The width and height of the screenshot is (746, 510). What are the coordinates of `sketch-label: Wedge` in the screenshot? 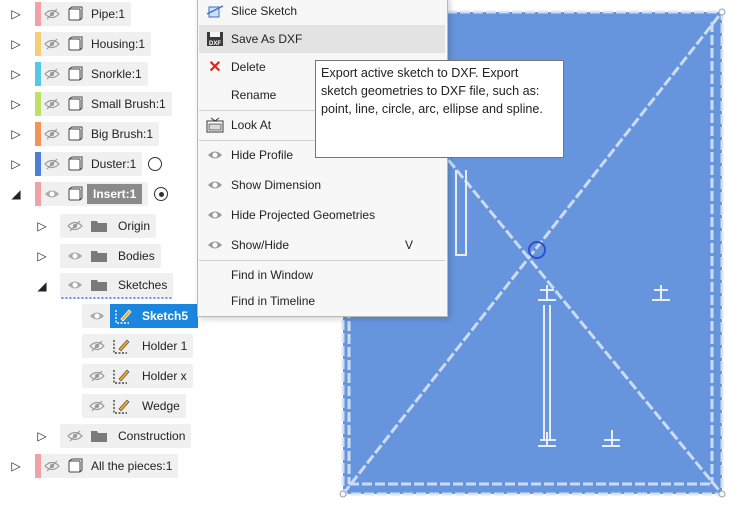 It's located at (161, 406).